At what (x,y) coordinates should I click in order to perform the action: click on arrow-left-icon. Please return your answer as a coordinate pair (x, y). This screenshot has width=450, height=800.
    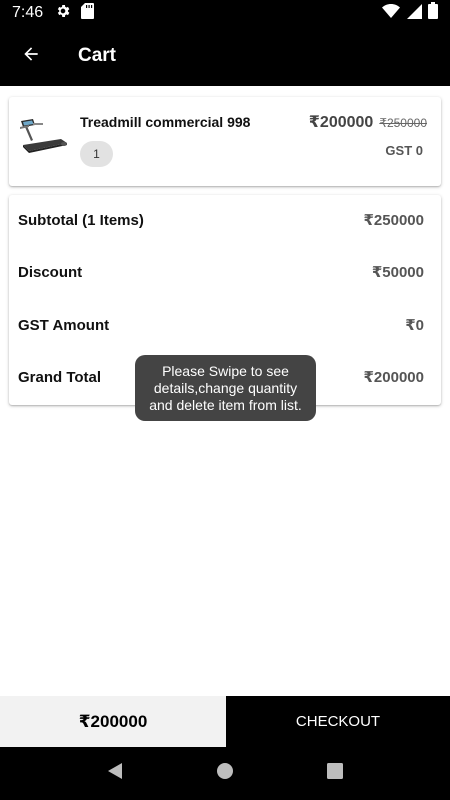
    Looking at the image, I should click on (31, 56).